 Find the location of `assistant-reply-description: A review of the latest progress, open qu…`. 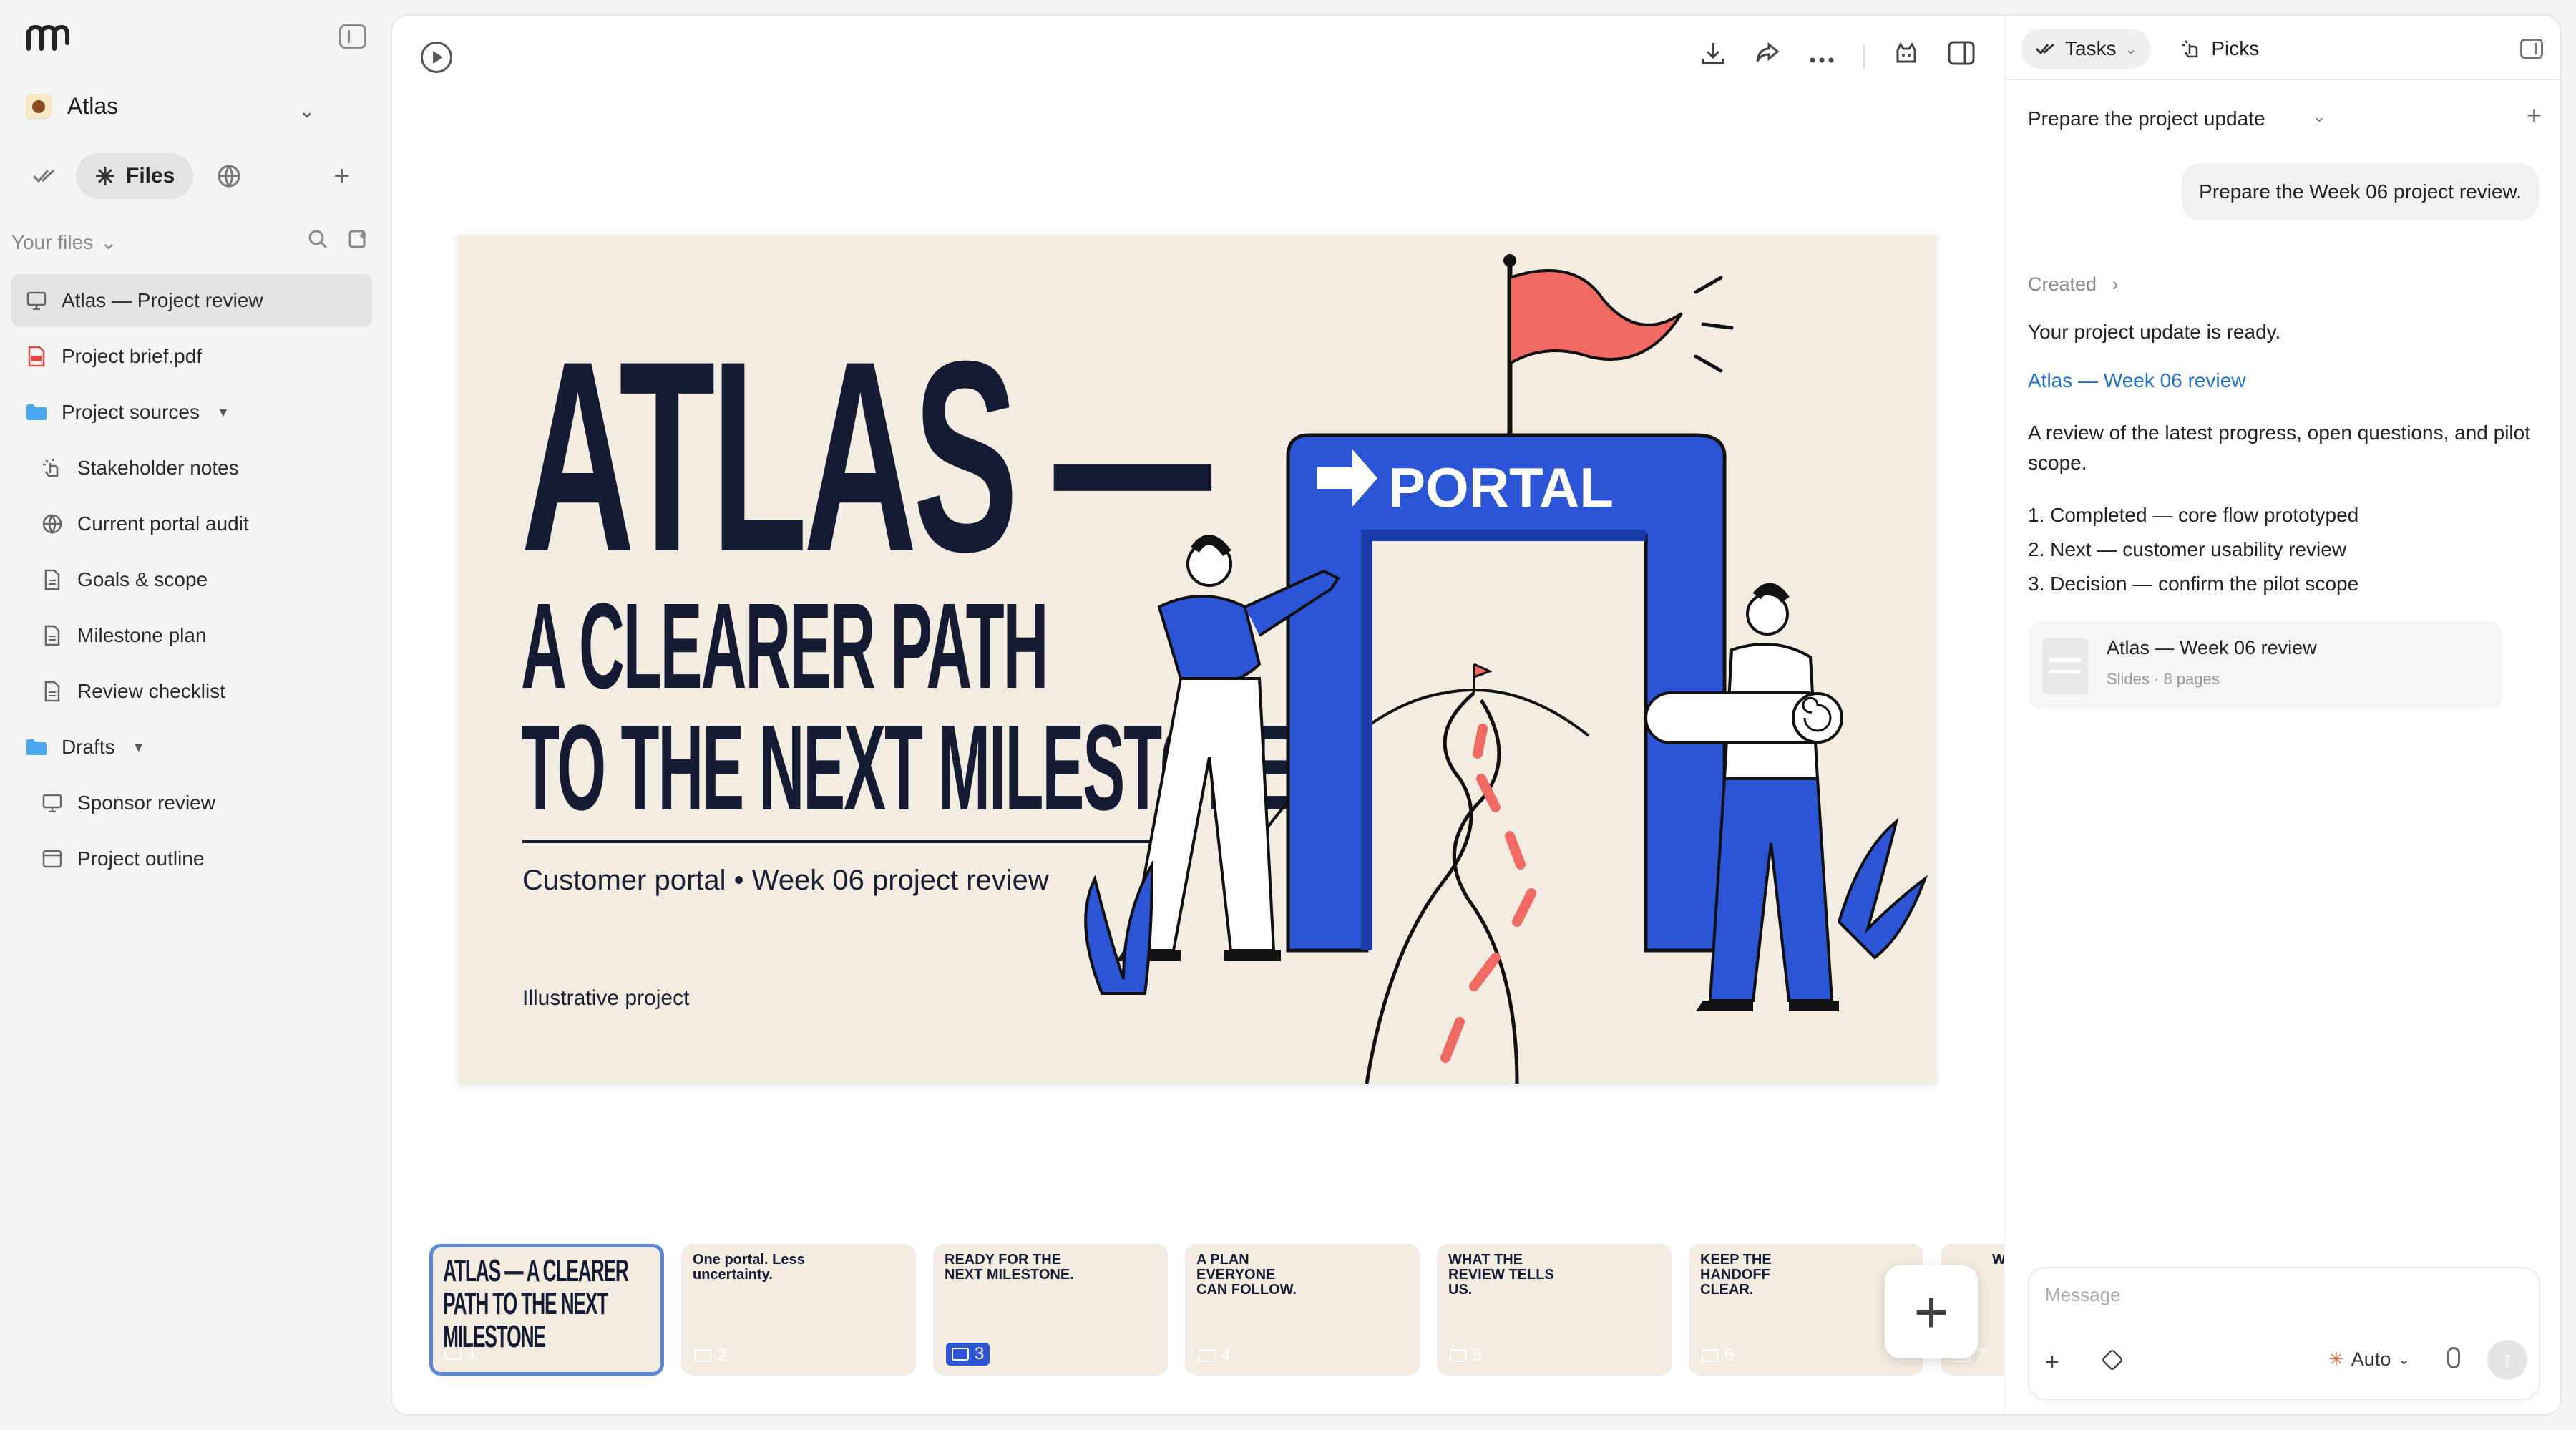

assistant-reply-description: A review of the latest progress, open qu… is located at coordinates (2279, 448).